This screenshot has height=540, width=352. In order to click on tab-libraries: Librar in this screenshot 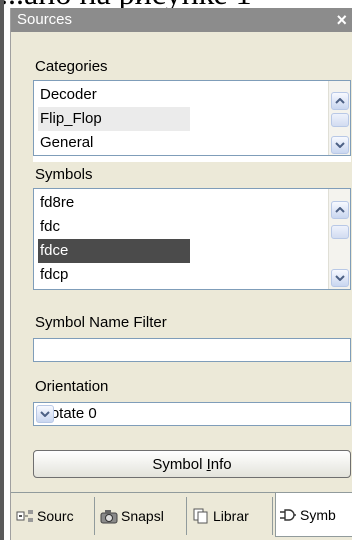, I will do `click(231, 516)`.